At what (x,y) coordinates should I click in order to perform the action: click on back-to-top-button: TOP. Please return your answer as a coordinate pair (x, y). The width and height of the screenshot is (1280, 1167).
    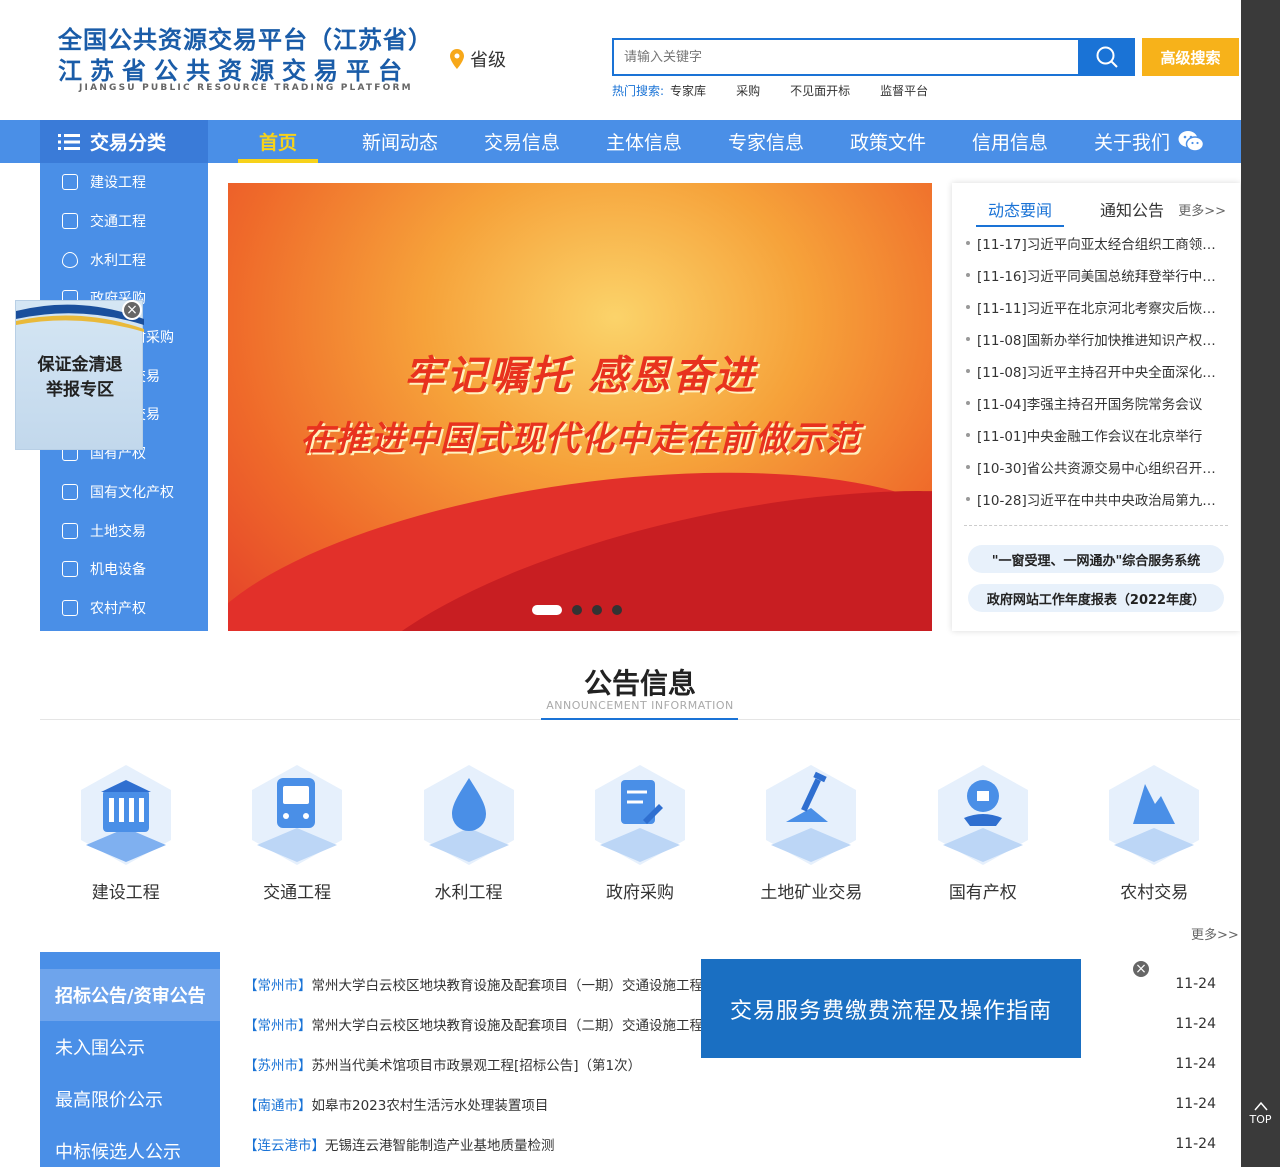
    Looking at the image, I should click on (1260, 1115).